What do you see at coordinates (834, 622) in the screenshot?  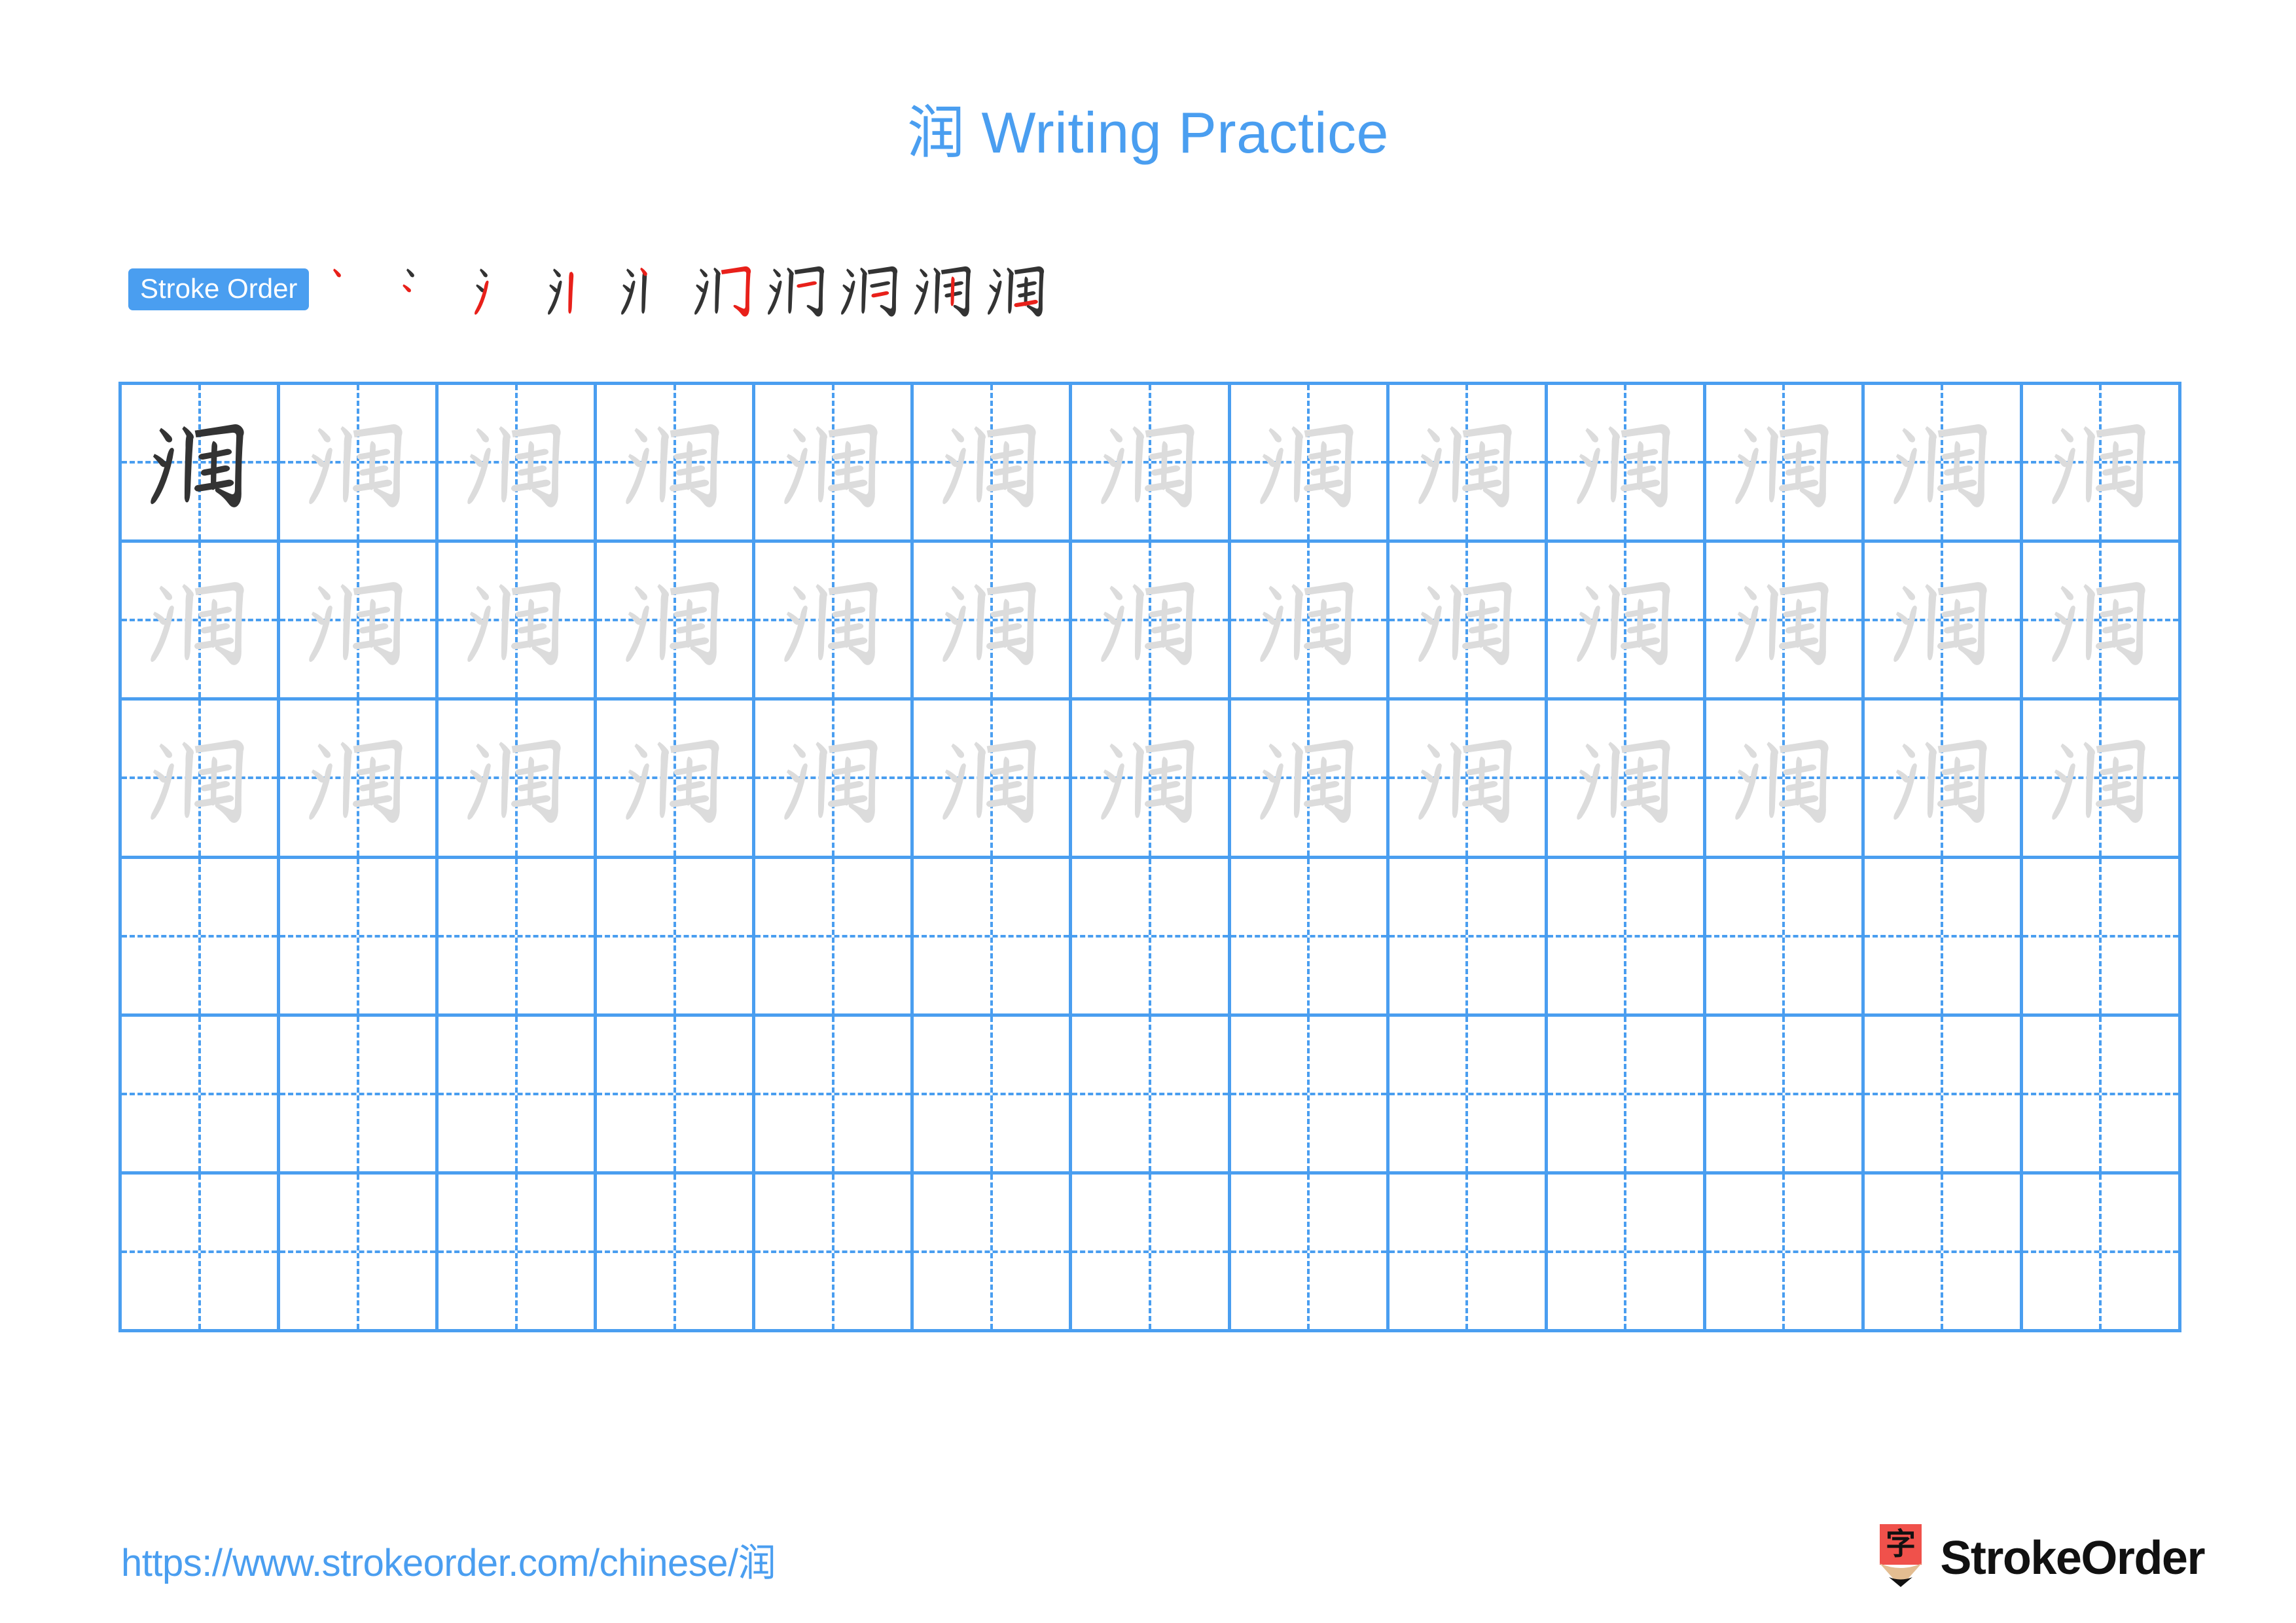 I see `grid-cell-r2-c5` at bounding box center [834, 622].